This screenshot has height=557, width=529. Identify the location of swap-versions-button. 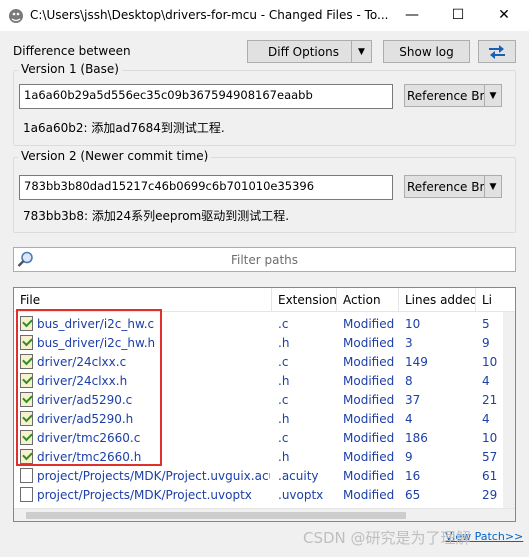
(497, 51).